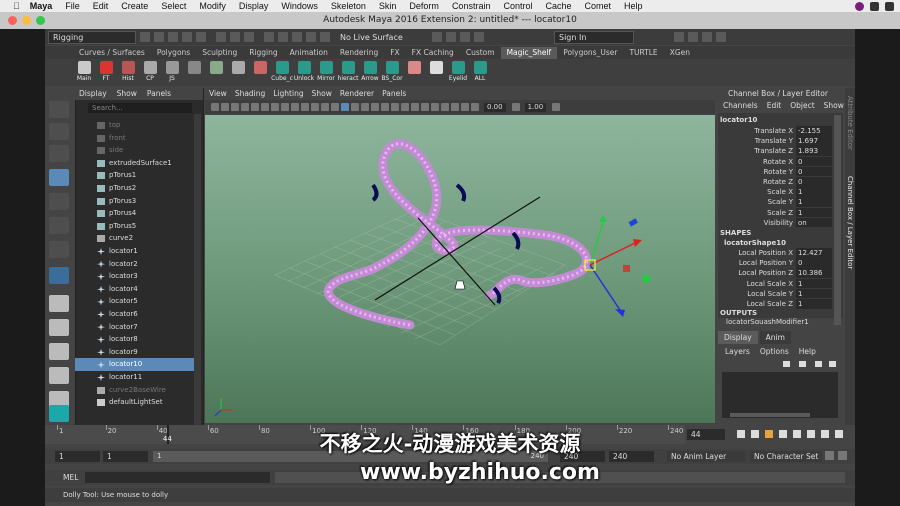 Image resolution: width=900 pixels, height=506 pixels. What do you see at coordinates (221, 37) in the screenshot?
I see `select-hierarchy-icon` at bounding box center [221, 37].